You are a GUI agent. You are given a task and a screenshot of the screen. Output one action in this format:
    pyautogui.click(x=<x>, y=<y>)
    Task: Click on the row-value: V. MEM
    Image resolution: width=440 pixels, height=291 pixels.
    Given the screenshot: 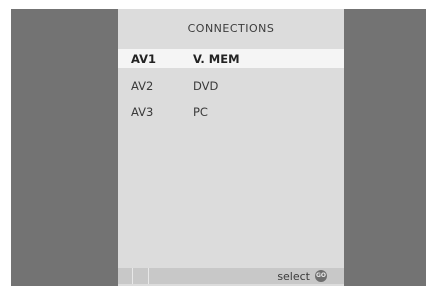 What is the action you would take?
    pyautogui.click(x=216, y=59)
    